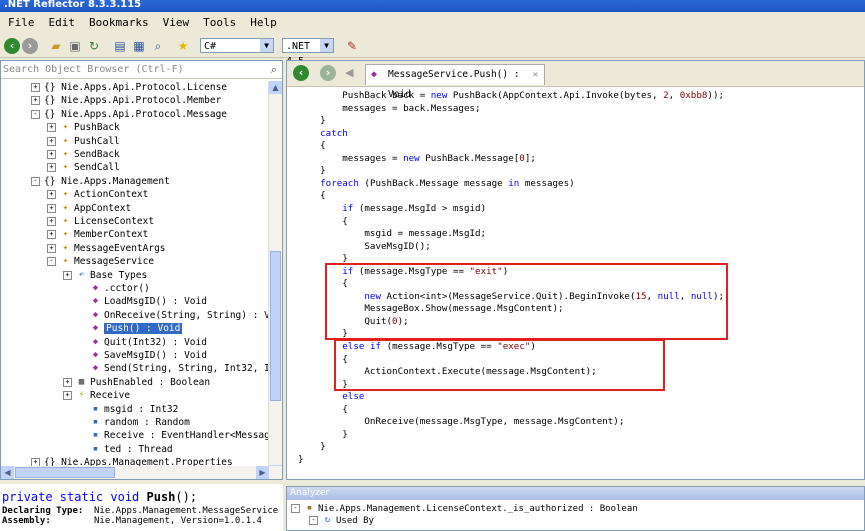 Image resolution: width=865 pixels, height=531 pixels. What do you see at coordinates (417, 158) in the screenshot?
I see `code-line: messages = new PushBack.Message[0];` at bounding box center [417, 158].